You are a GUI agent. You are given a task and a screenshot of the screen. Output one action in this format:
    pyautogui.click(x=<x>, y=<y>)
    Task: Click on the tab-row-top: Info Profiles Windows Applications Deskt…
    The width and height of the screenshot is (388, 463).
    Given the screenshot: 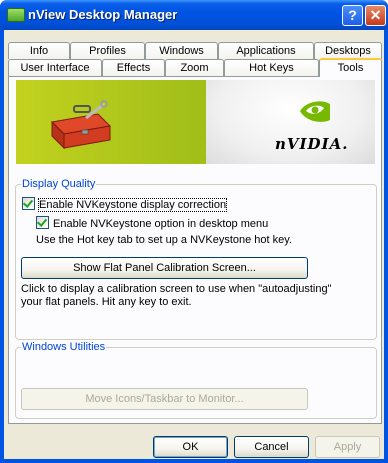 What is the action you would take?
    pyautogui.click(x=194, y=50)
    